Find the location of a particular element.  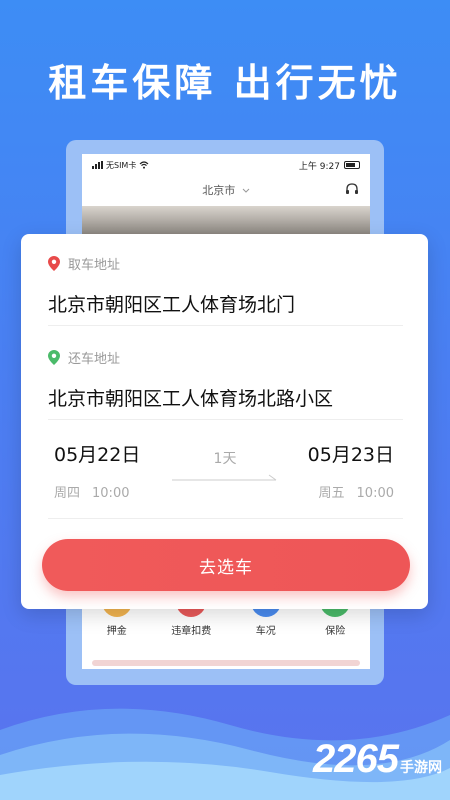

status-bar: 无SIM卡 上午 9:27 is located at coordinates (226, 165).